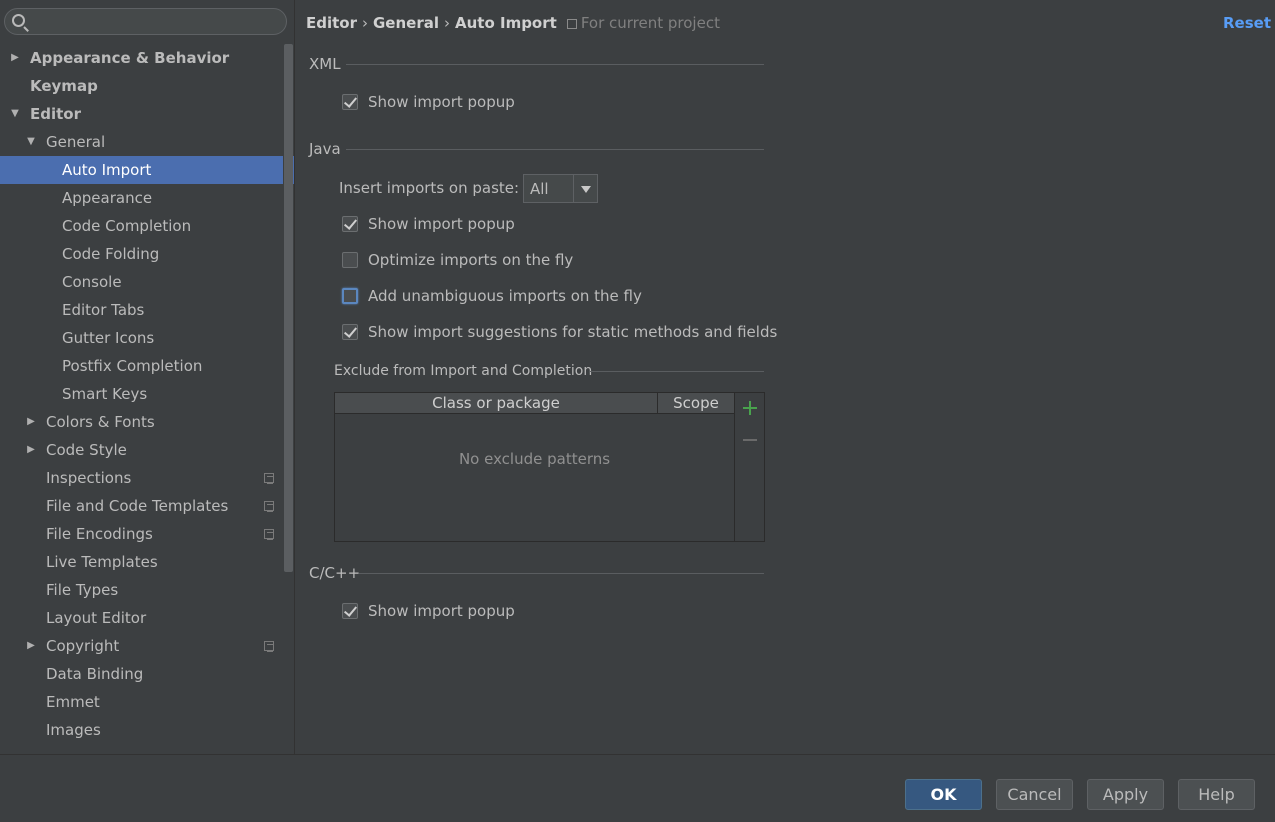  What do you see at coordinates (145, 21) in the screenshot?
I see `search-field` at bounding box center [145, 21].